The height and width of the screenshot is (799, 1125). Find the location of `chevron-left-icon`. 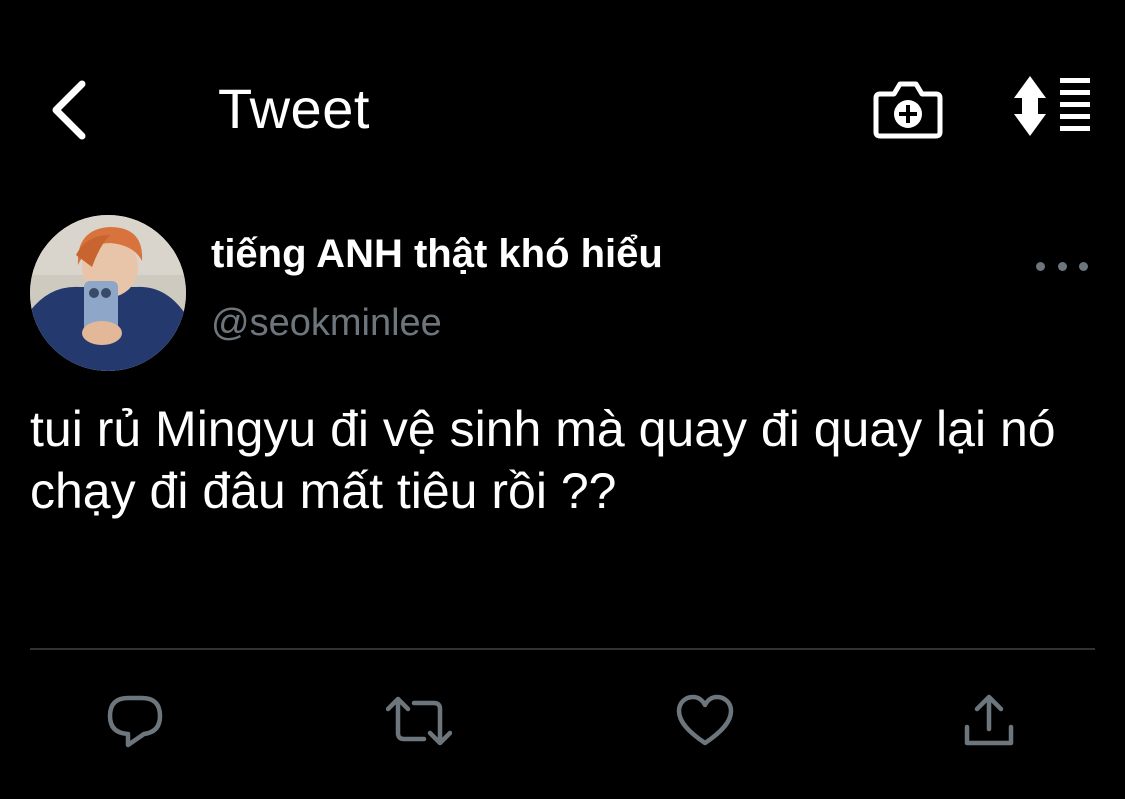

chevron-left-icon is located at coordinates (69, 110).